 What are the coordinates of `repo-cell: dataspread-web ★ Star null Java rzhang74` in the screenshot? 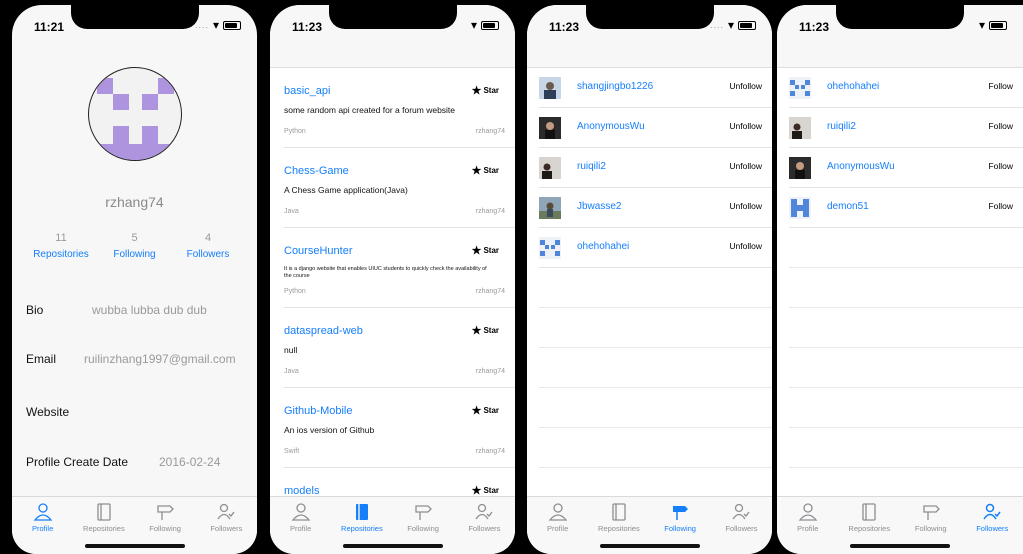 It's located at (399, 348).